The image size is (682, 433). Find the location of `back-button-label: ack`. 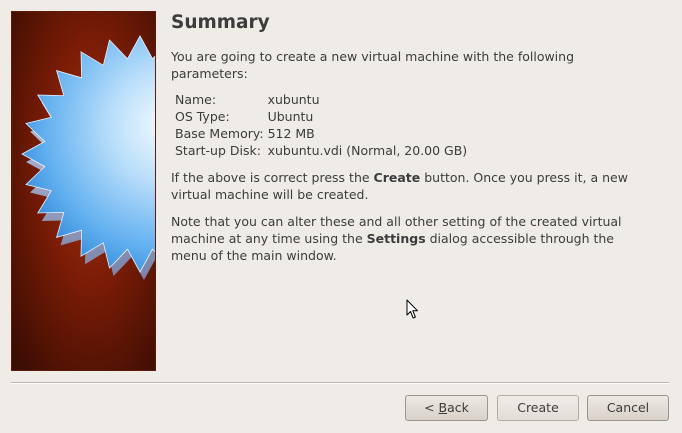

back-button-label: ack is located at coordinates (458, 407).